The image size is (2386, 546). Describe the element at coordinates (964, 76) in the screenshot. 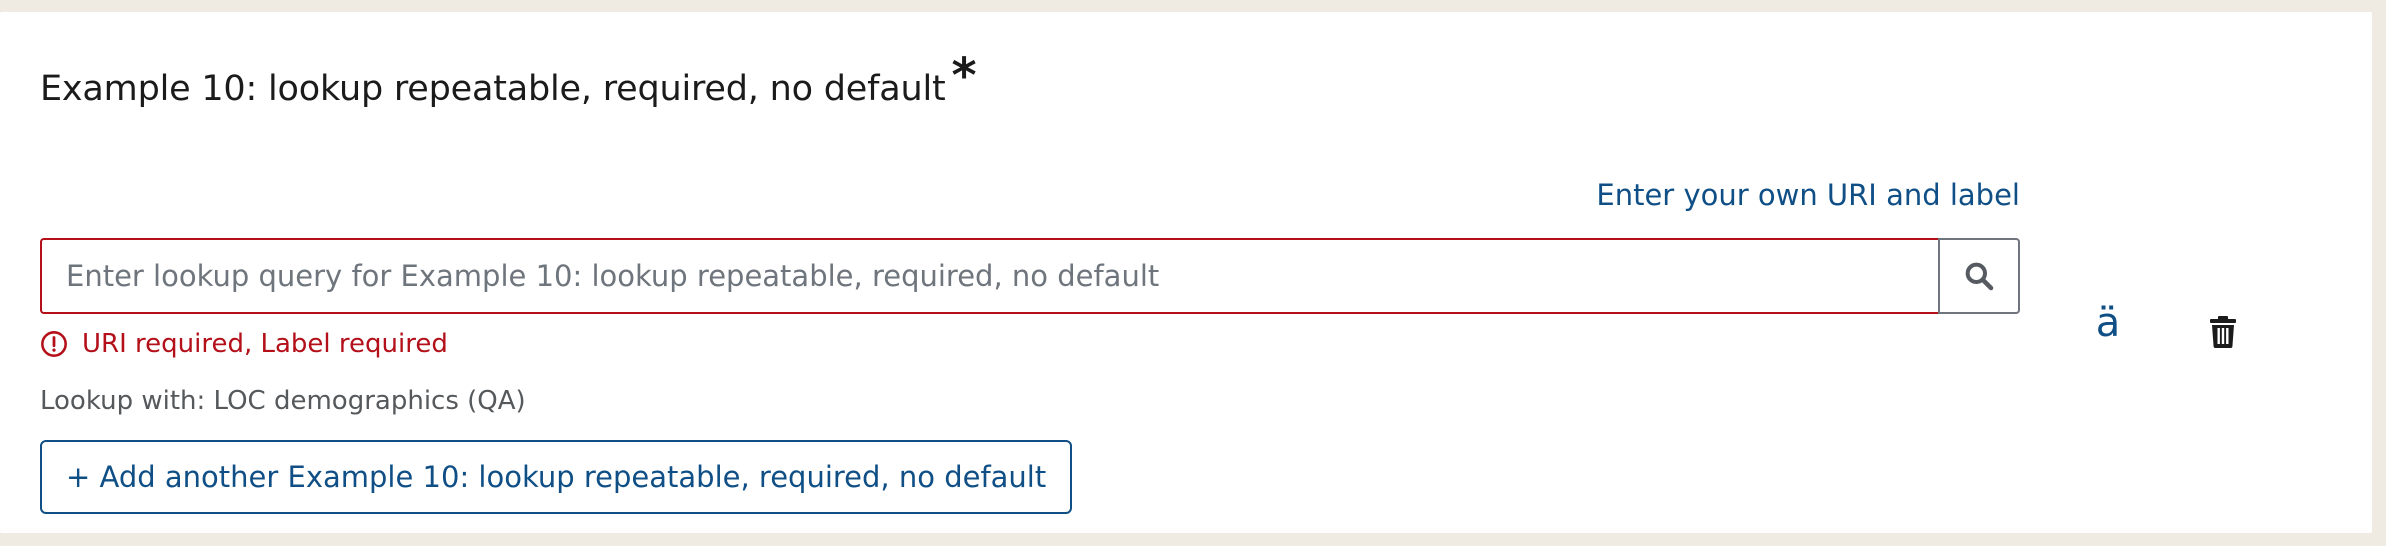

I see `required-asterisk: *` at that location.